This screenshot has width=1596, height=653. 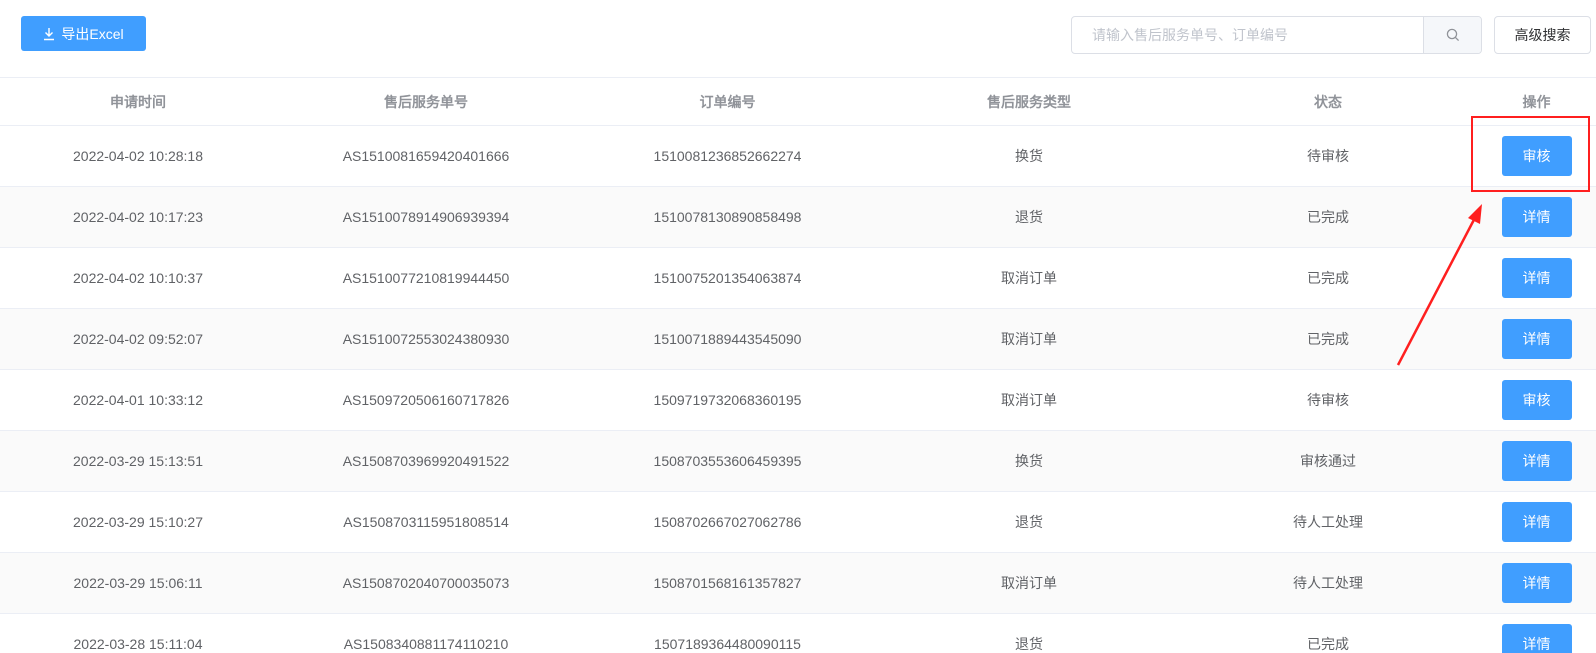 I want to click on cell-service-no: AS1508702040700035073, so click(x=426, y=583).